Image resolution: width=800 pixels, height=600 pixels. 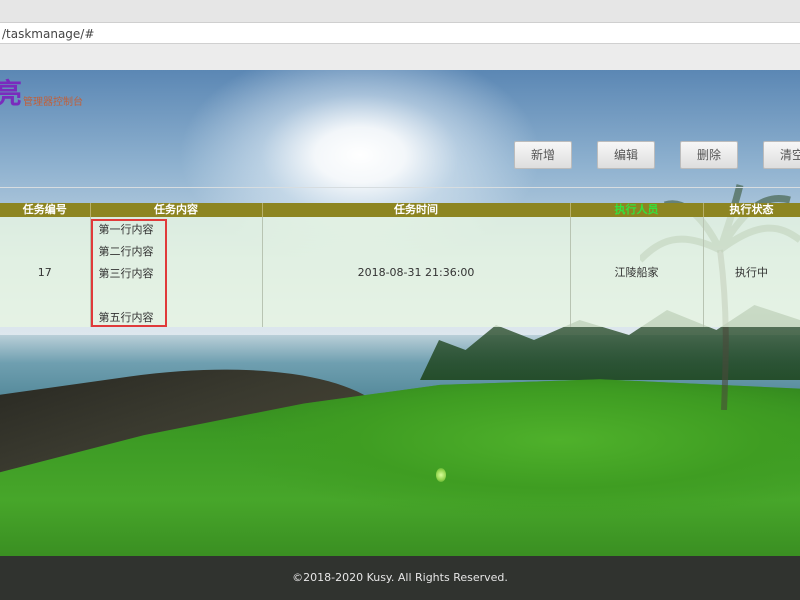 I want to click on content-line, so click(x=132, y=298).